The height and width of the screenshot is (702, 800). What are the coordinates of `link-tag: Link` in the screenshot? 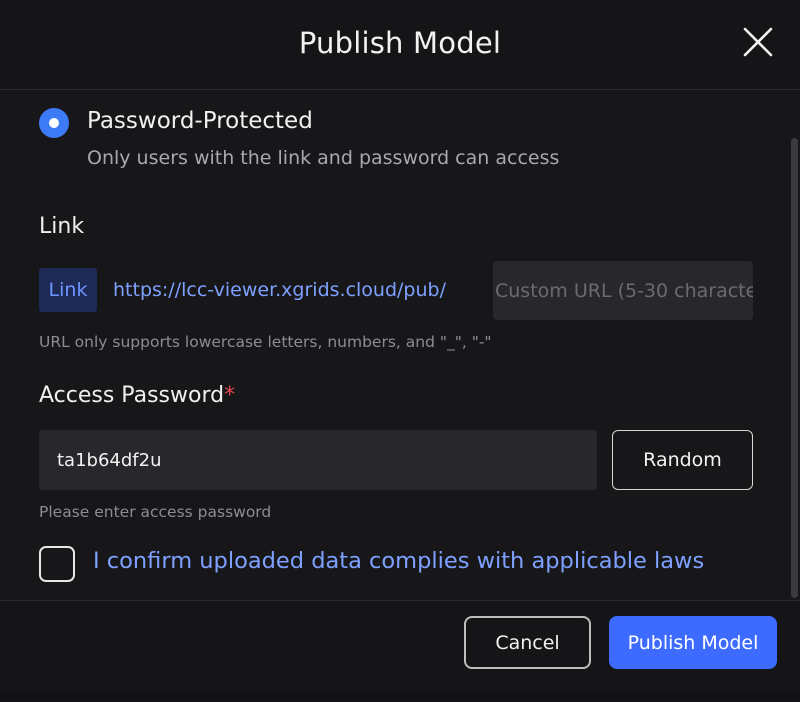 It's located at (68, 290).